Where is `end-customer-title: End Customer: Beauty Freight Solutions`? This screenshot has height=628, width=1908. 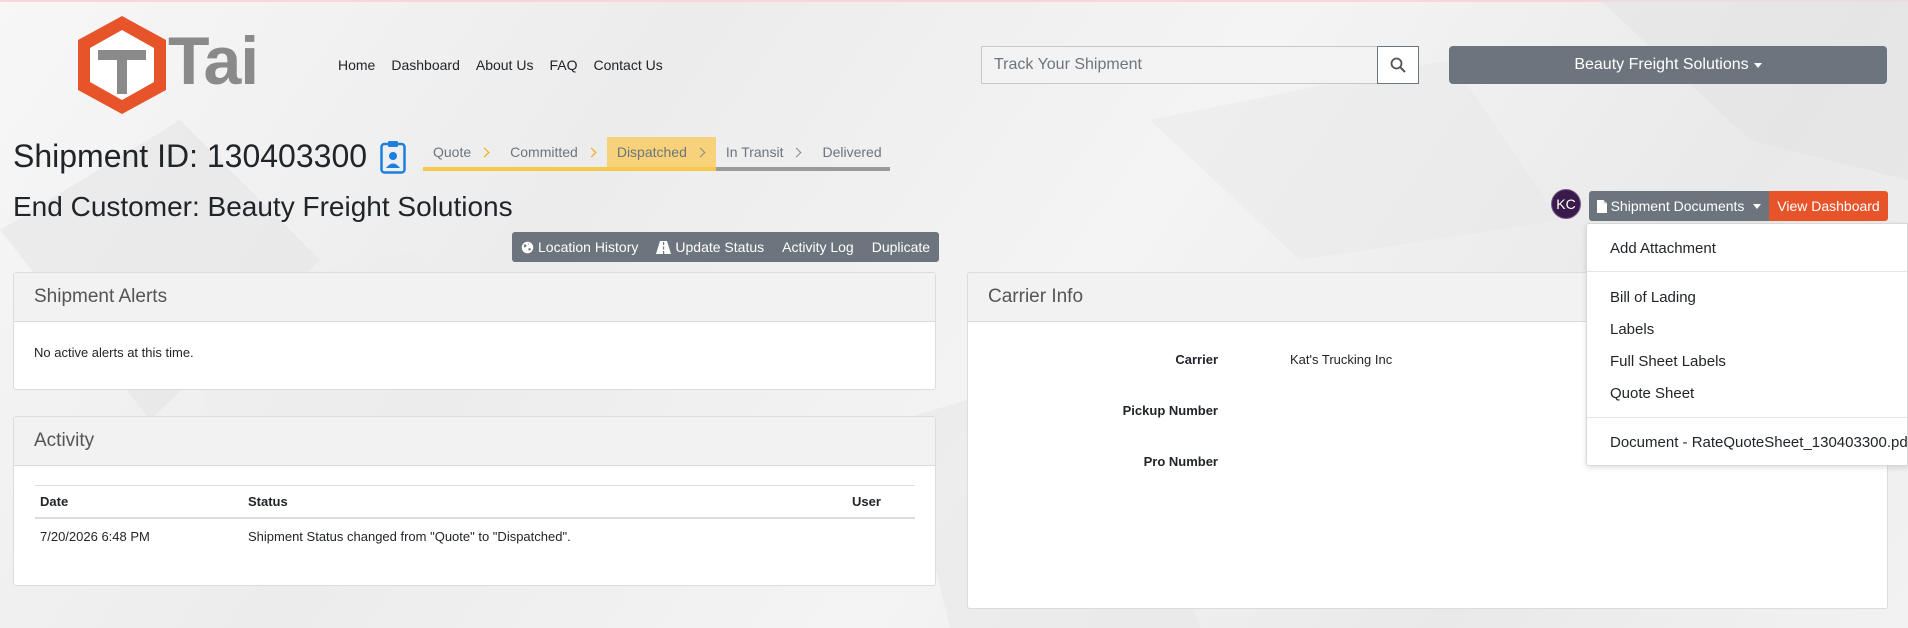
end-customer-title: End Customer: Beauty Freight Solutions is located at coordinates (263, 206).